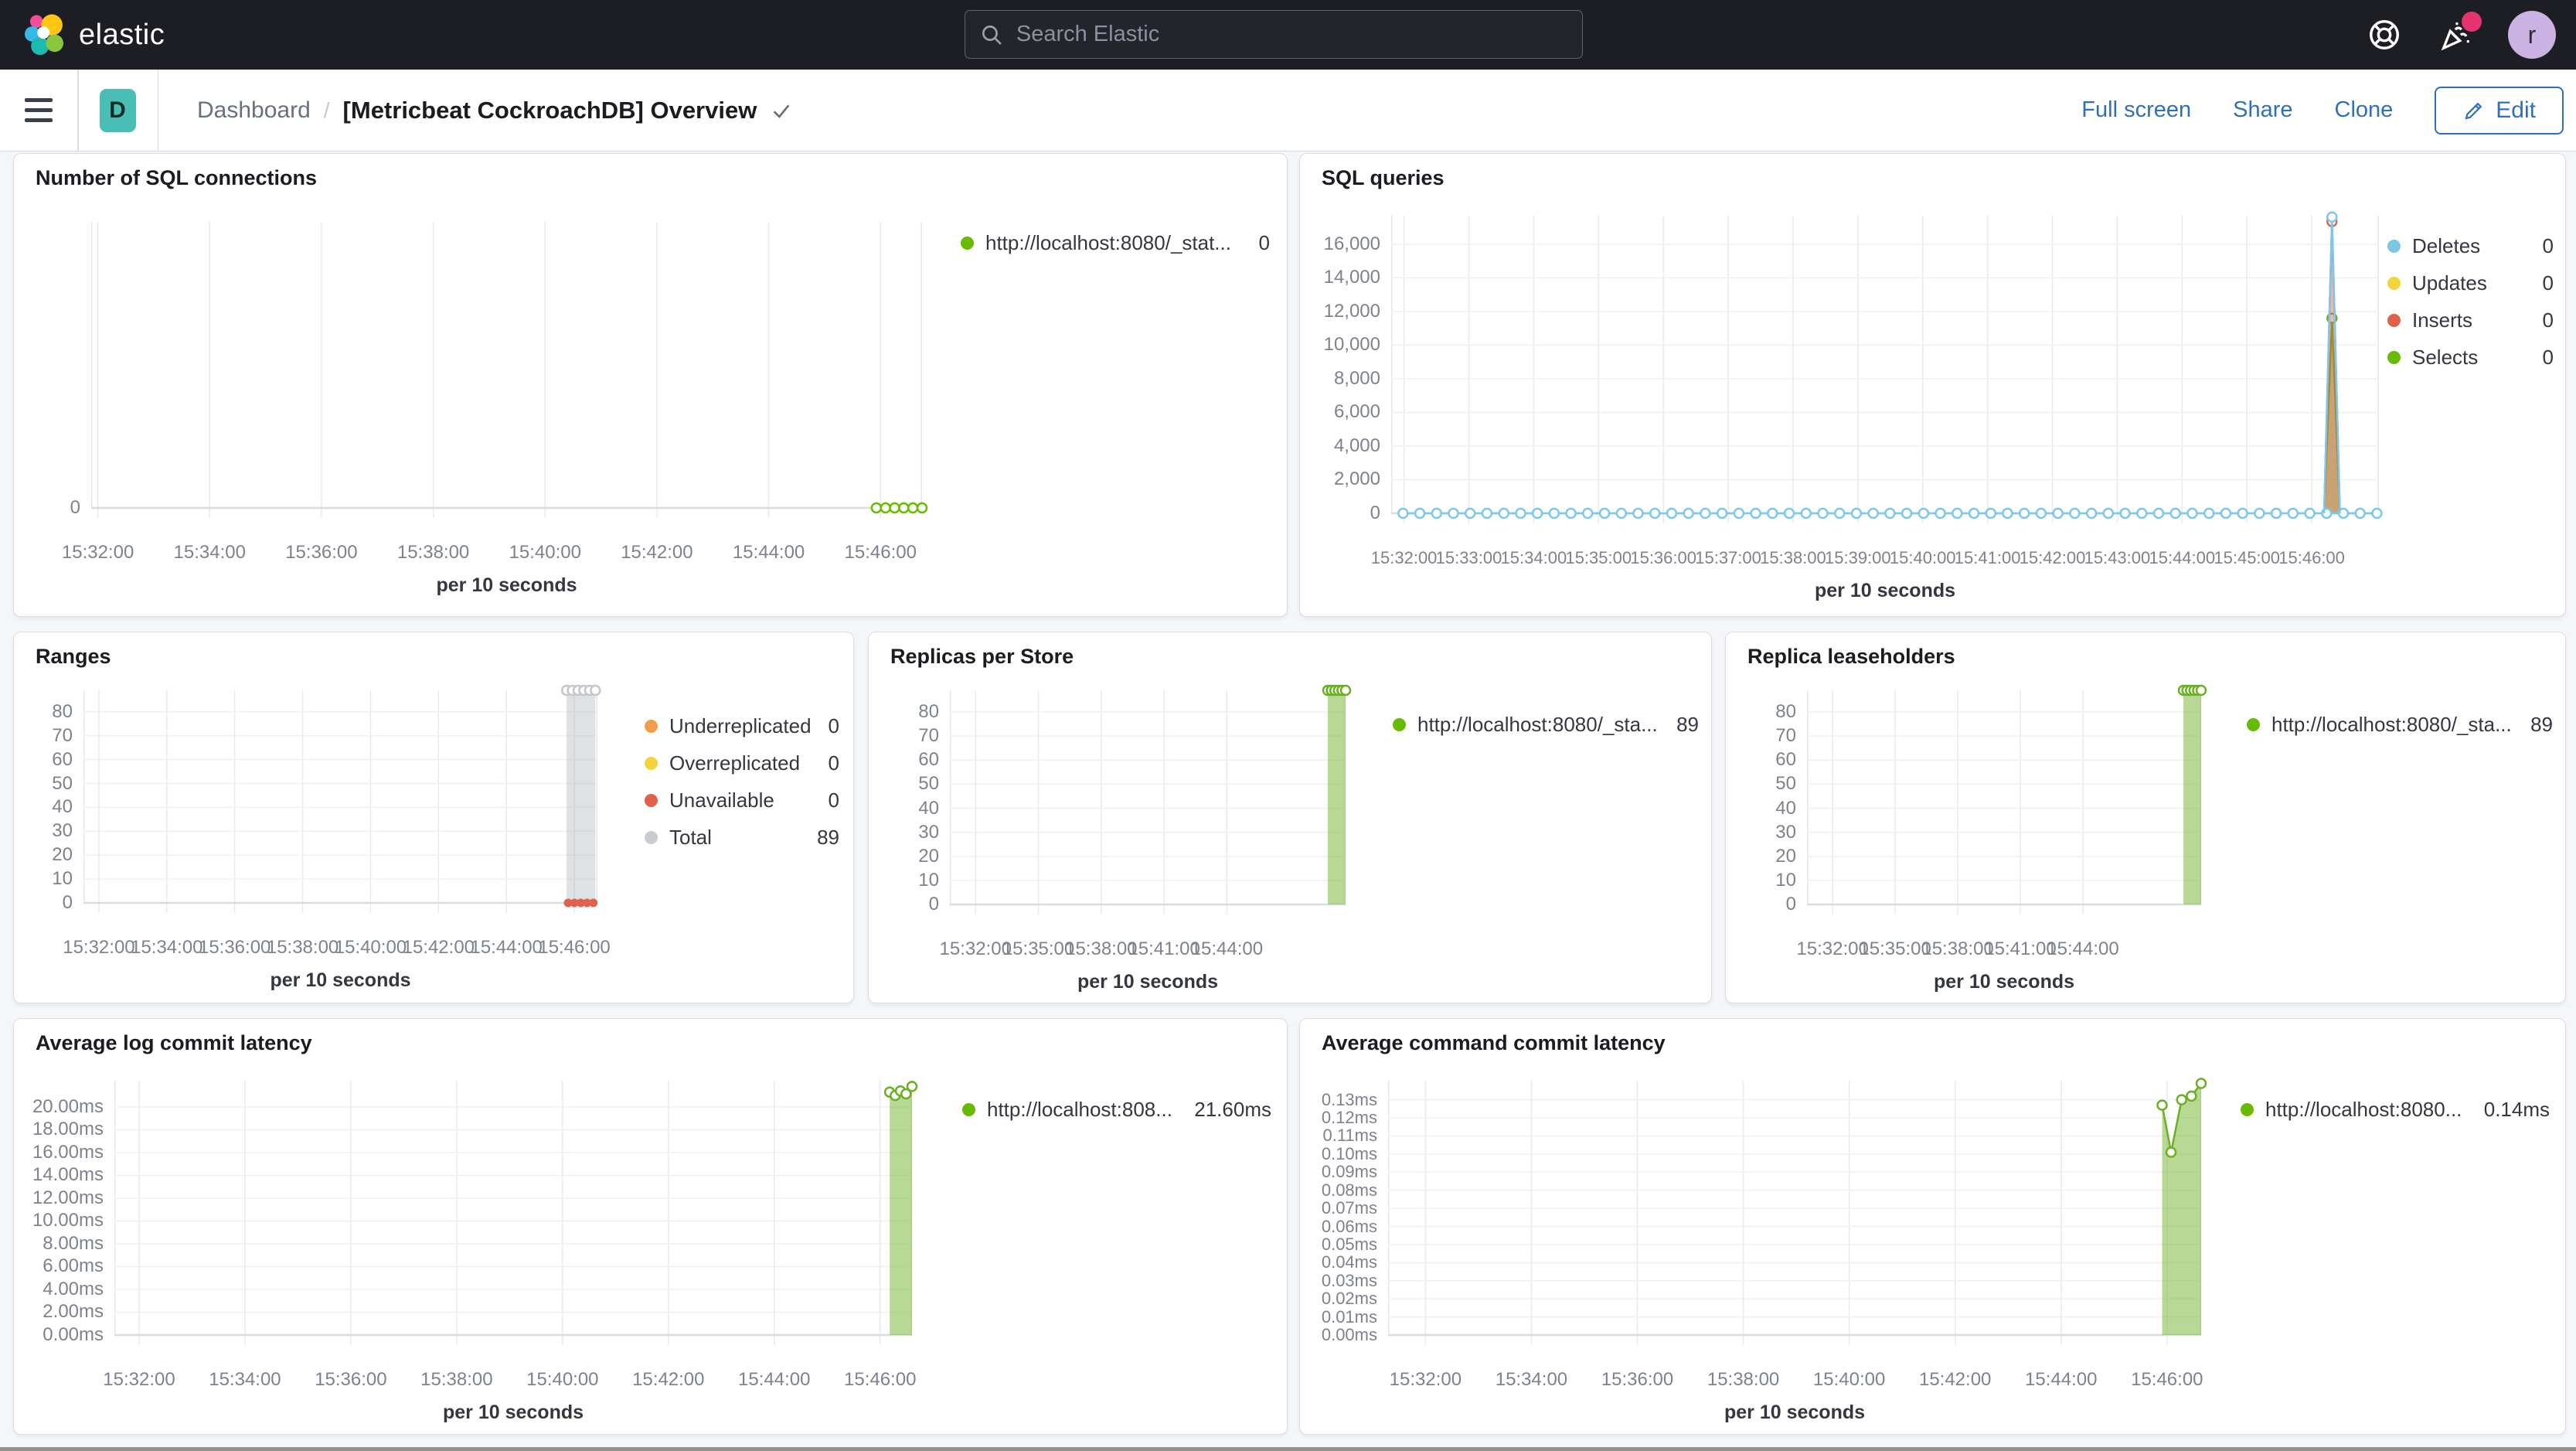 This screenshot has height=1451, width=2576. I want to click on y-tick-label: 18.00ms, so click(68, 1129).